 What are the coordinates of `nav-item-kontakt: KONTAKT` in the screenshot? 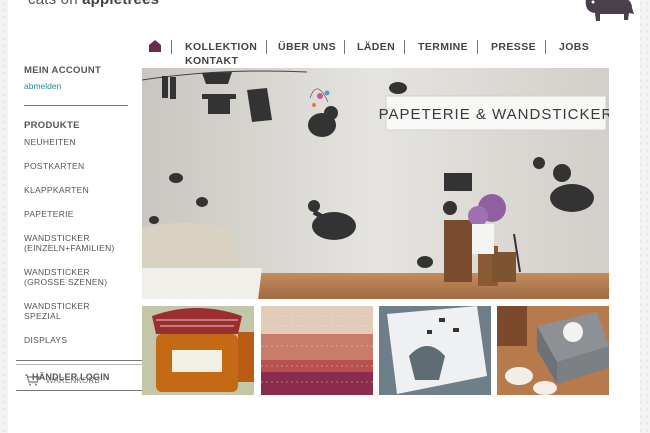 It's located at (211, 61).